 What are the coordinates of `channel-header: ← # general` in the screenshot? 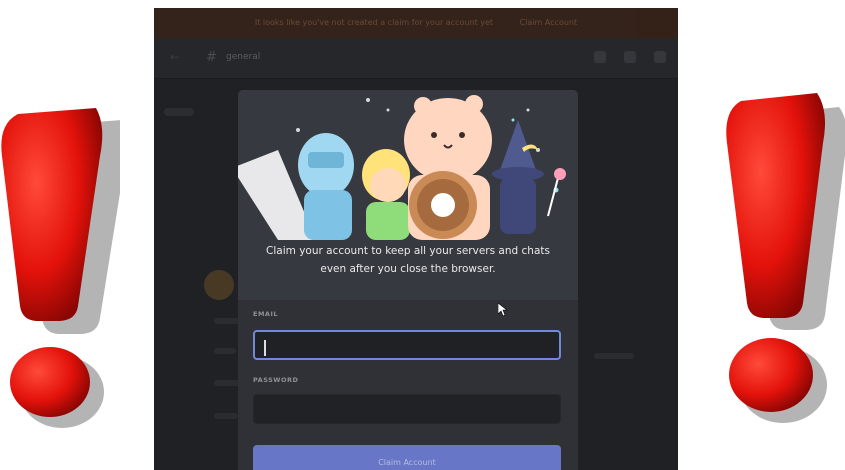 It's located at (416, 58).